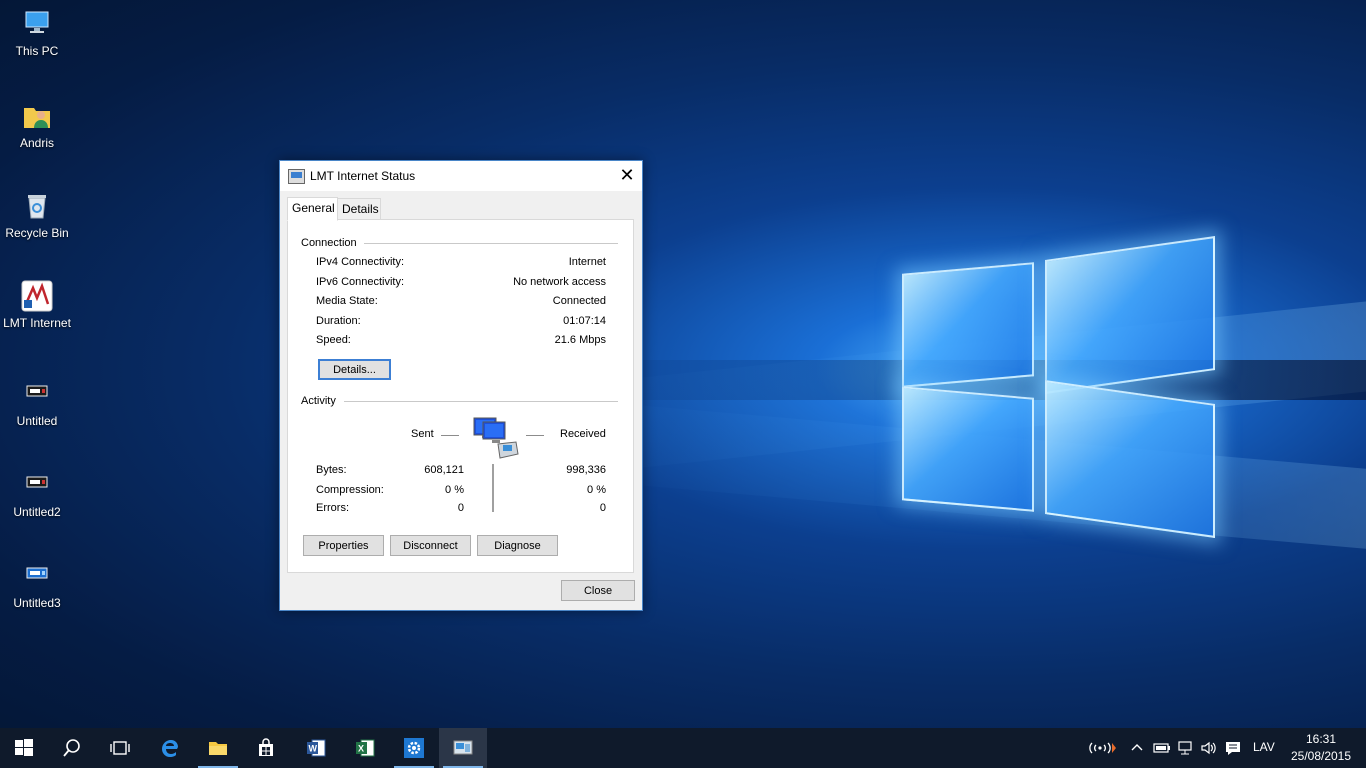  I want to click on activity-group-line, so click(481, 401).